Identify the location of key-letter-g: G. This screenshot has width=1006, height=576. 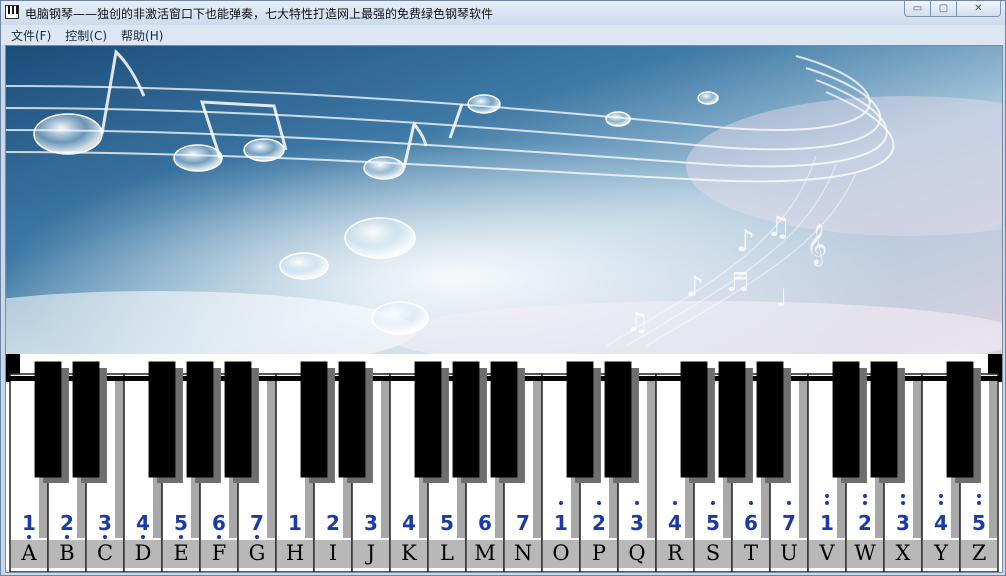
(257, 553).